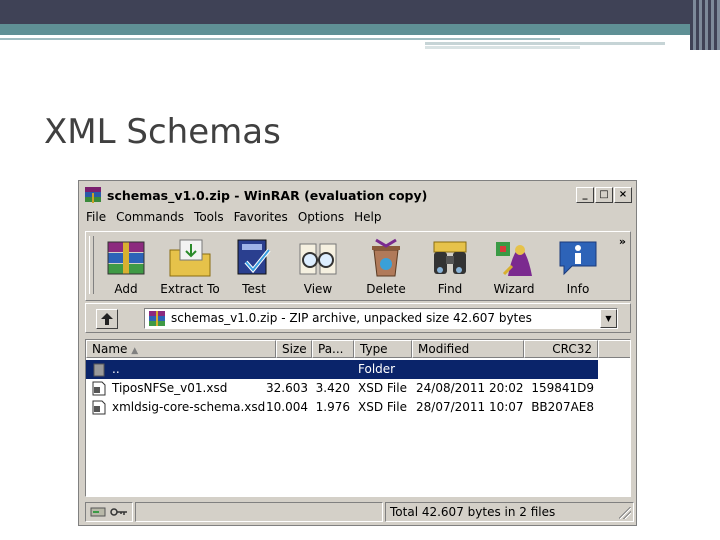 This screenshot has height=540, width=720. I want to click on menu-tools: Tools, so click(209, 217).